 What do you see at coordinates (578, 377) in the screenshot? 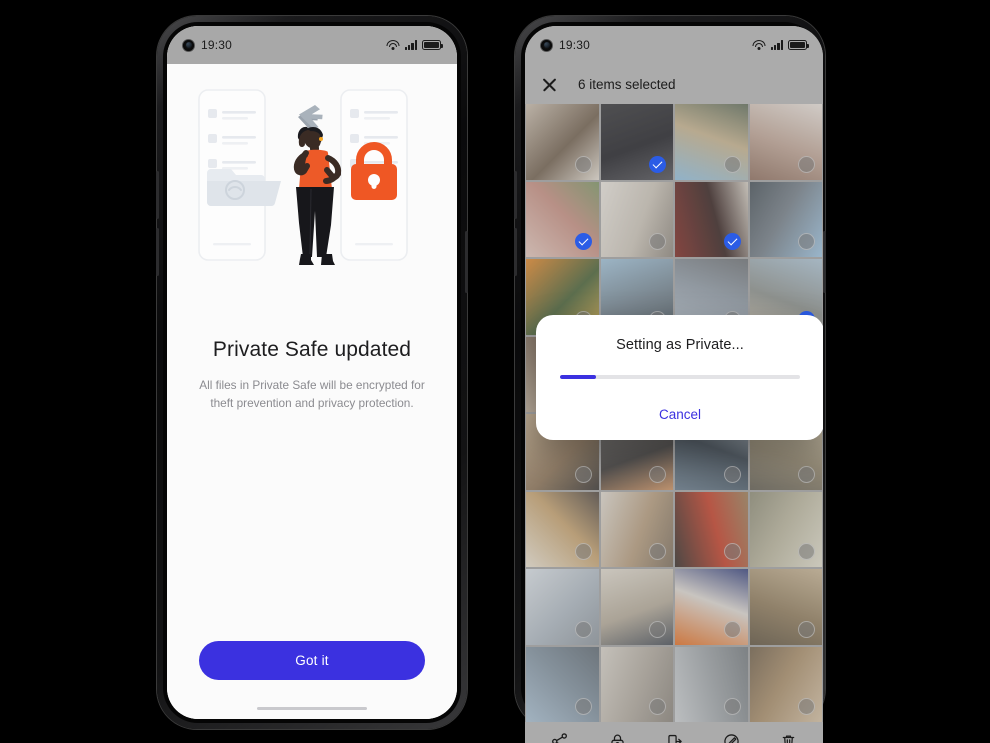
I see `progress-bar-fill` at bounding box center [578, 377].